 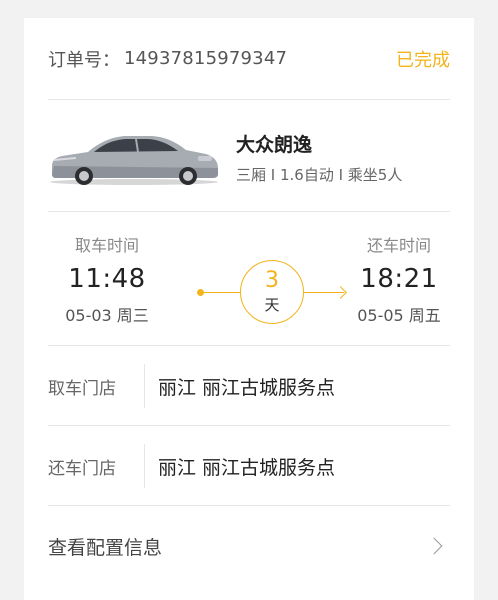 I want to click on order-number-group: 订单号： 14937815979347, so click(x=167, y=59).